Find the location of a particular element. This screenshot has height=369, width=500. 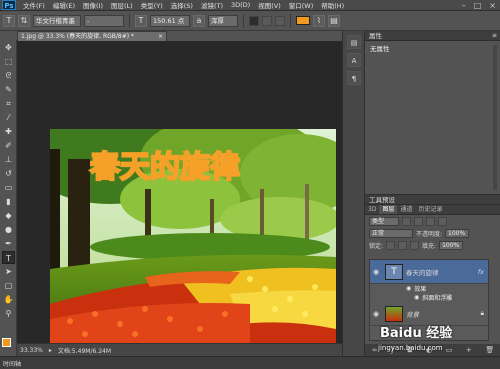

font-size-field: 150.61 点 is located at coordinates (170, 20).